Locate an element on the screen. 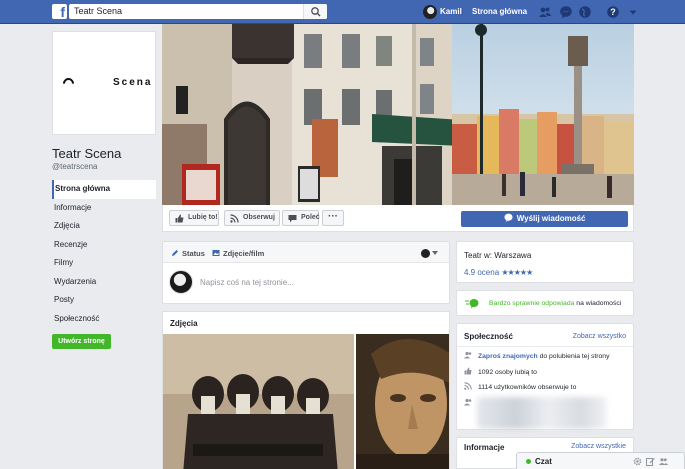  pencil-icon is located at coordinates (175, 253).